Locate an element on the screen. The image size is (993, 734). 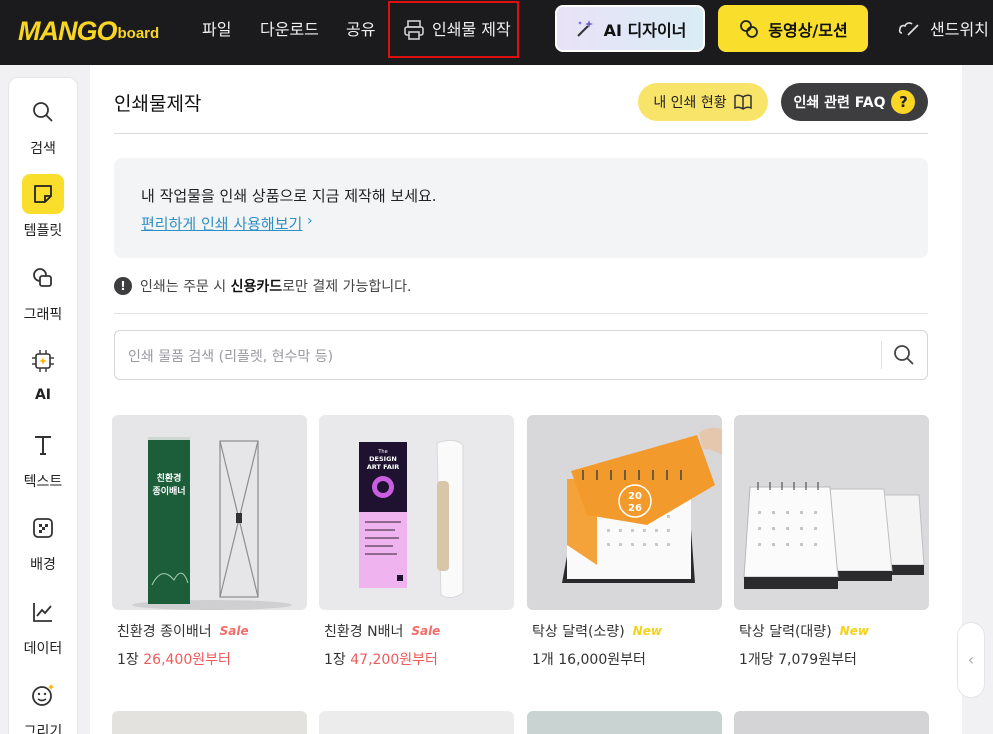
banner-text-1: 친환경 is located at coordinates (169, 478).